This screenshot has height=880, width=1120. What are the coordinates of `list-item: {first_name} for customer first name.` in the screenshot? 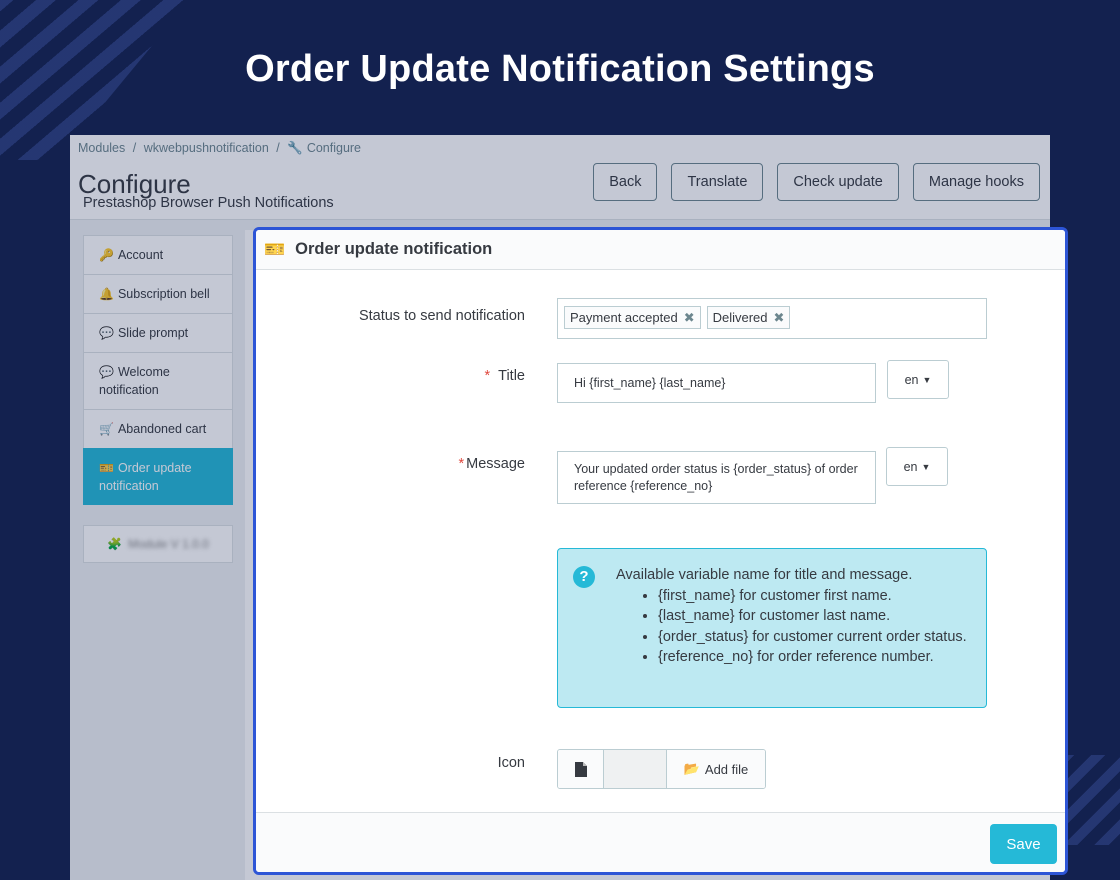 It's located at (815, 596).